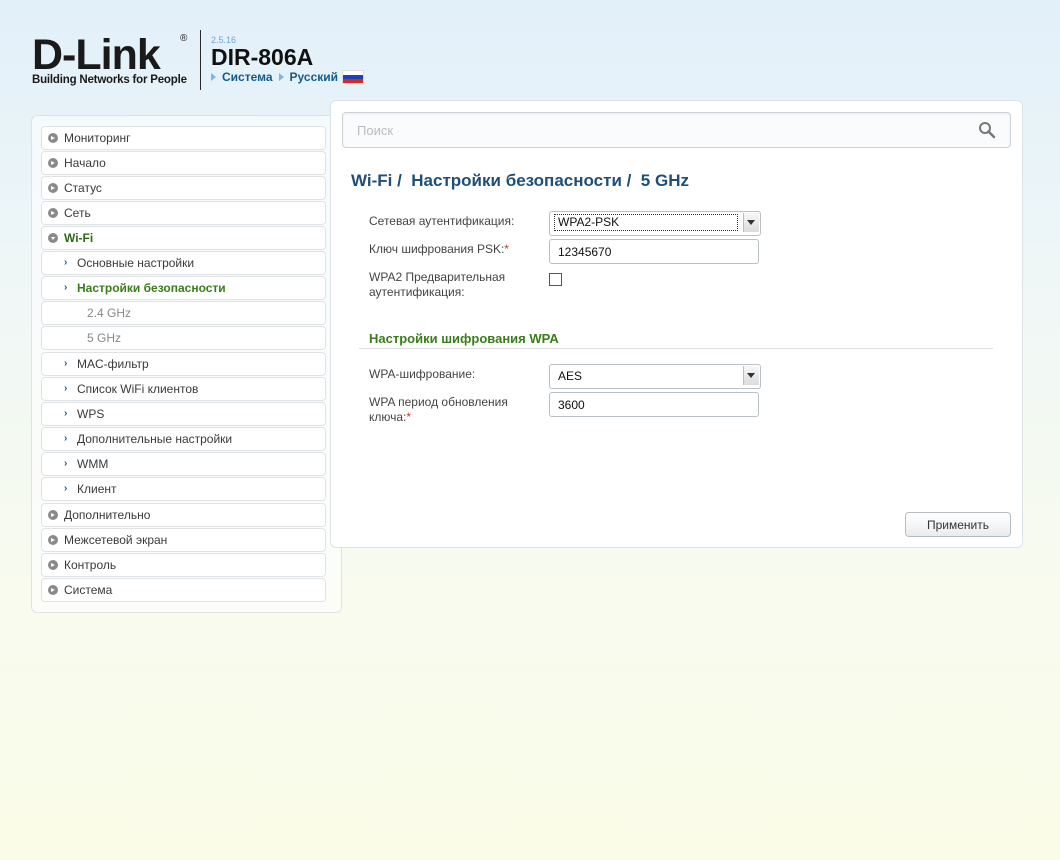 Image resolution: width=1060 pixels, height=860 pixels. What do you see at coordinates (676, 348) in the screenshot?
I see `section-divider` at bounding box center [676, 348].